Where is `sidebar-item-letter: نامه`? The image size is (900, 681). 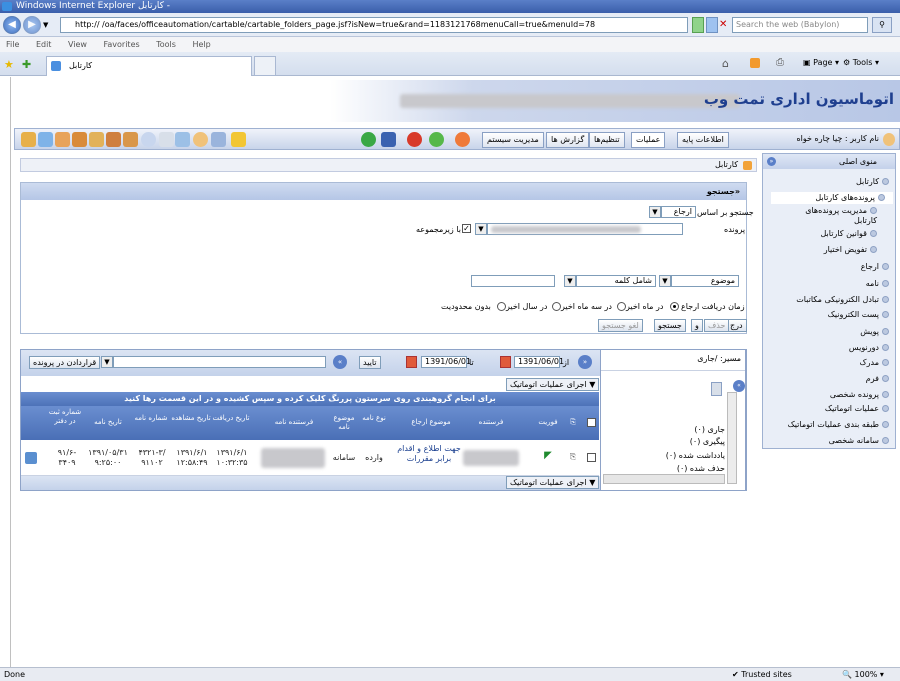 sidebar-item-letter: نامه is located at coordinates (877, 284).